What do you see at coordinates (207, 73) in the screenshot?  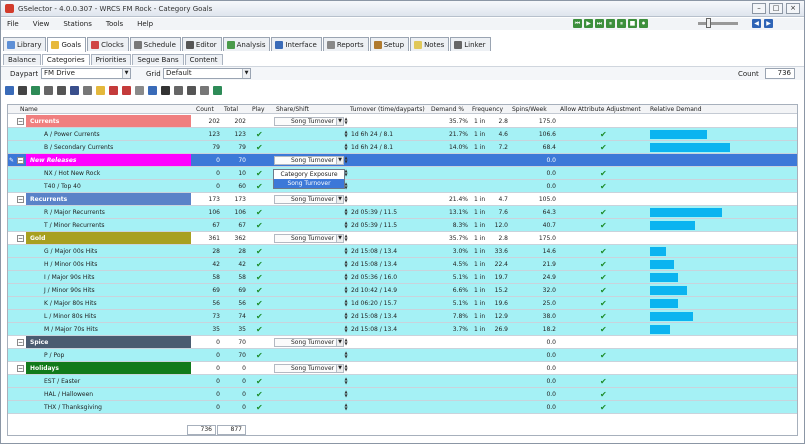 I see `grid-select: Default ▼` at bounding box center [207, 73].